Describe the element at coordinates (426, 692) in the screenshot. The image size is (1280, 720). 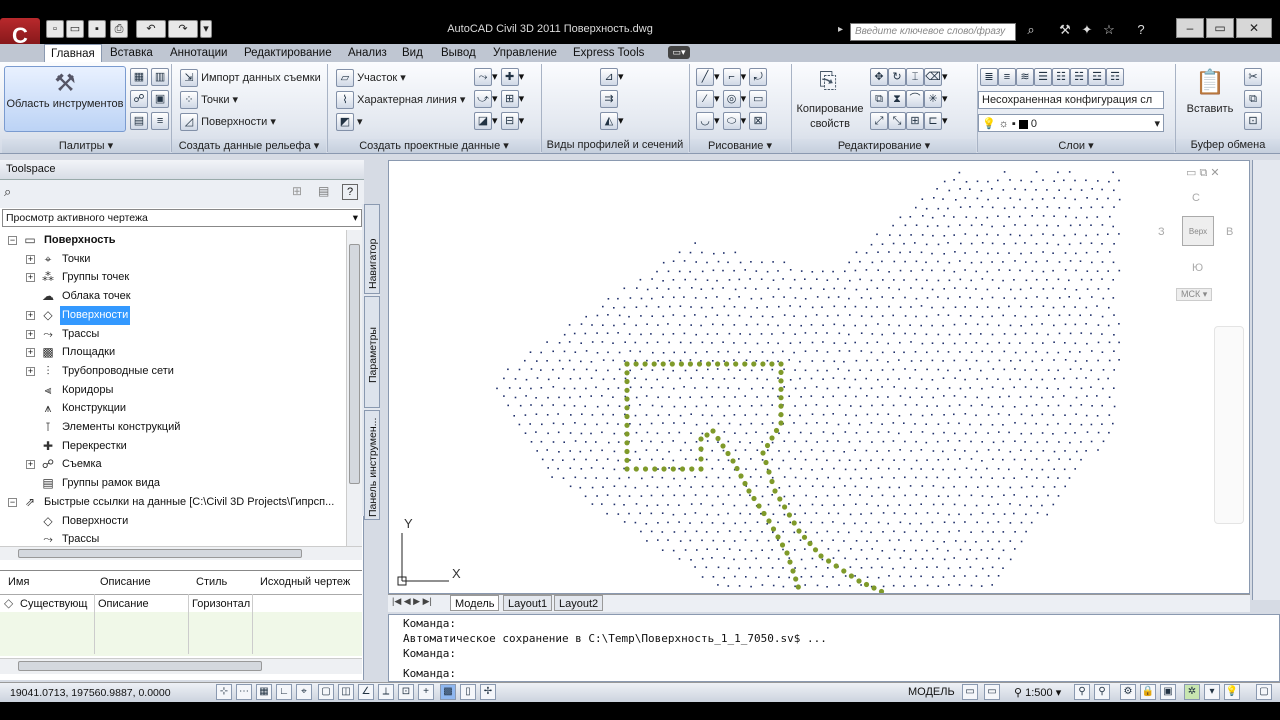
I see `lwt-icon: +` at that location.